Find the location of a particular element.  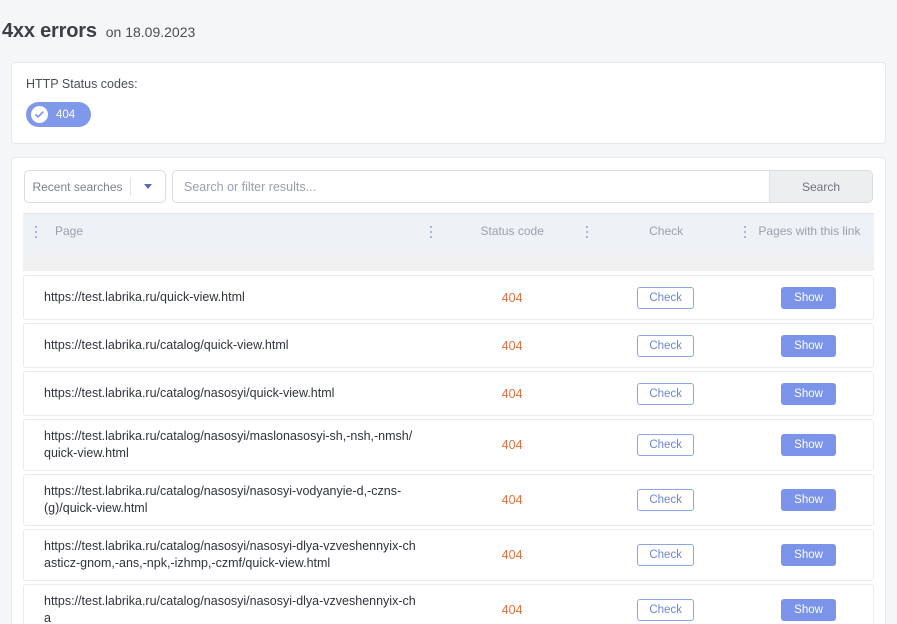

status-codes-label: HTTP Status codes: is located at coordinates (82, 84).